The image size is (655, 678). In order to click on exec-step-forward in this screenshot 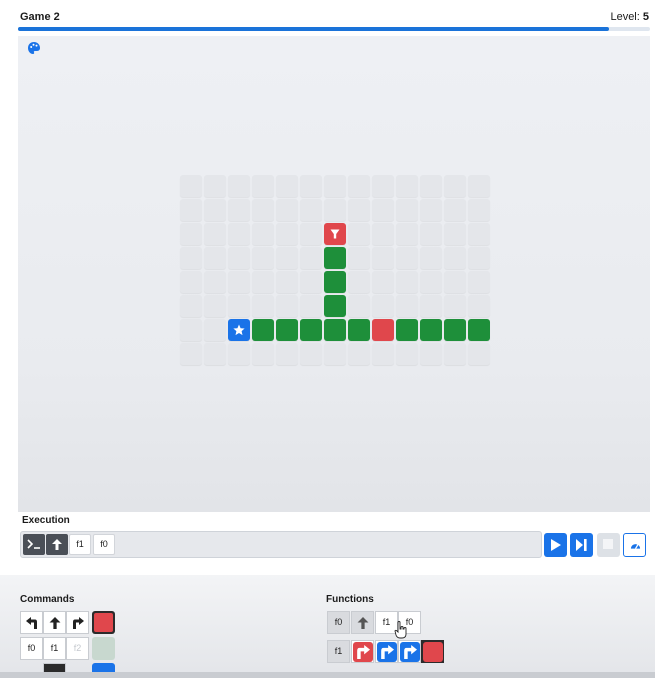, I will do `click(57, 544)`.